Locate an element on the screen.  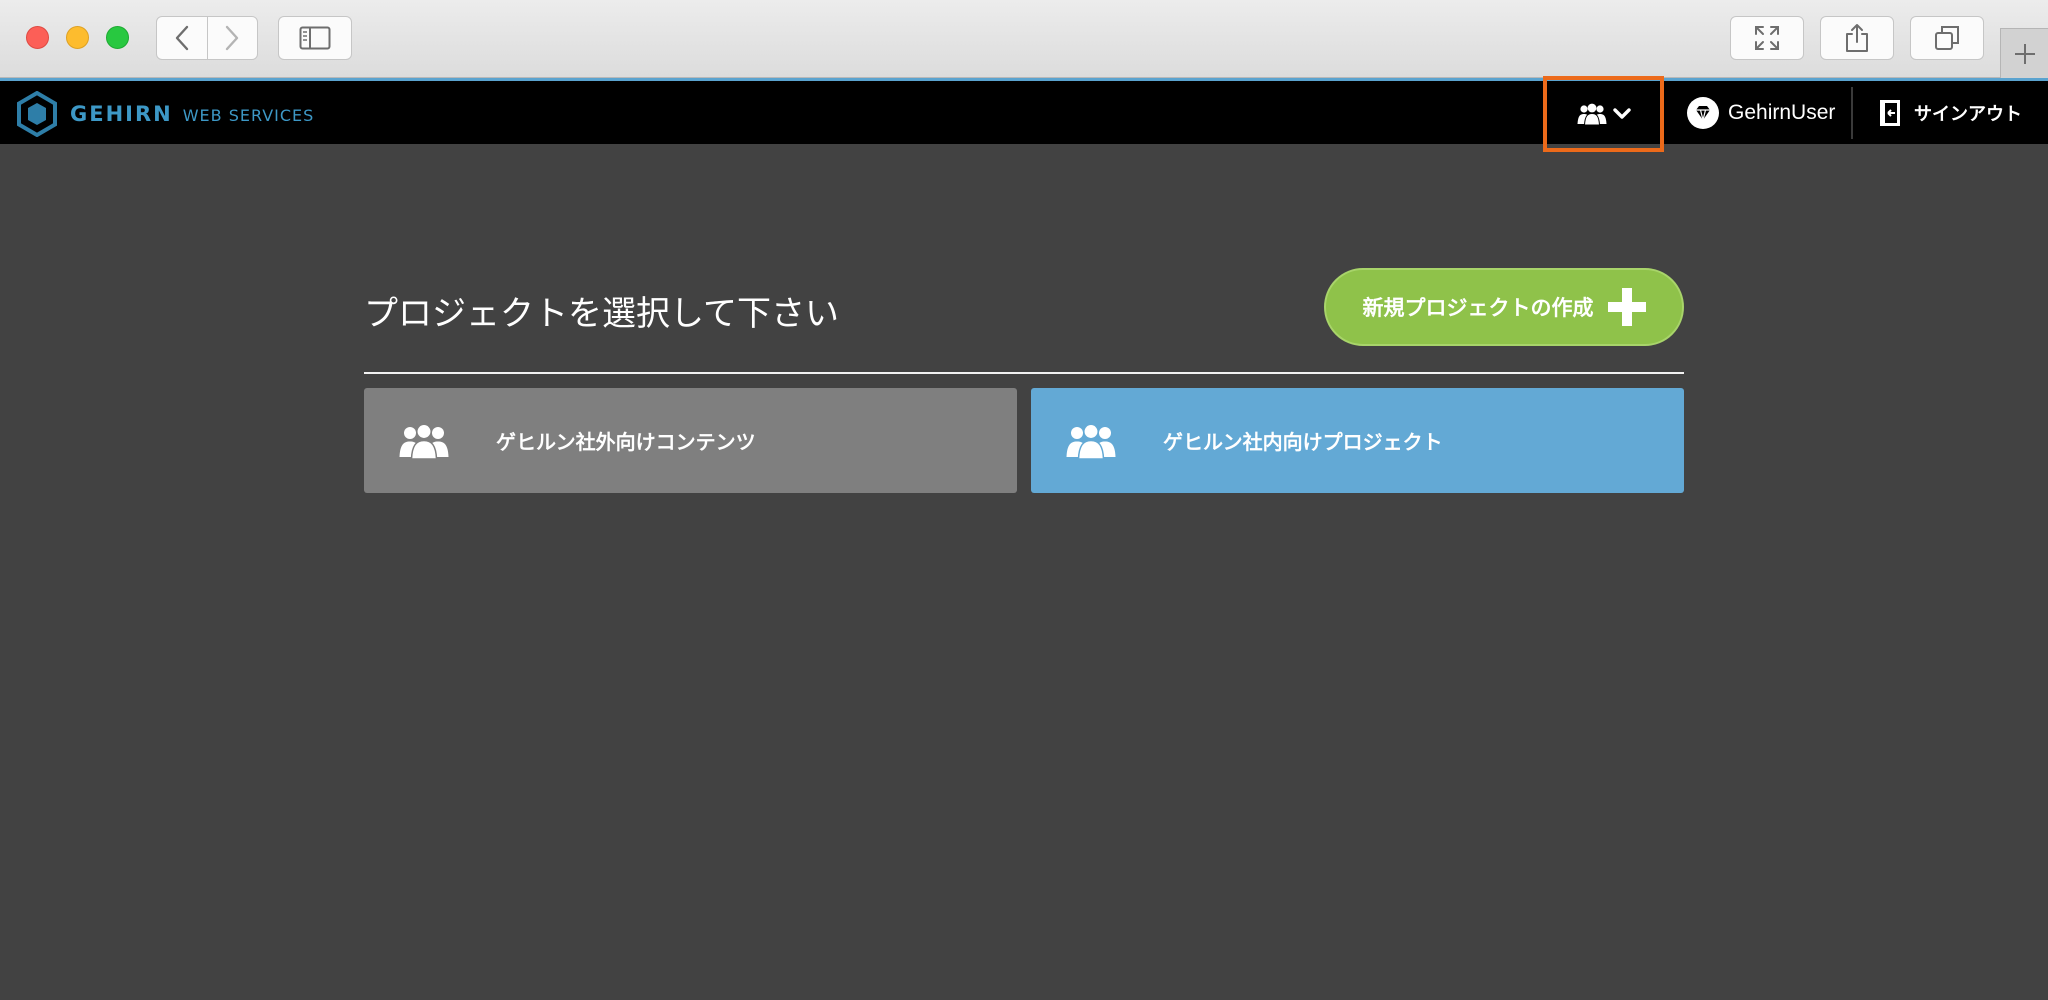
signout-button: サインアウト is located at coordinates (1950, 112).